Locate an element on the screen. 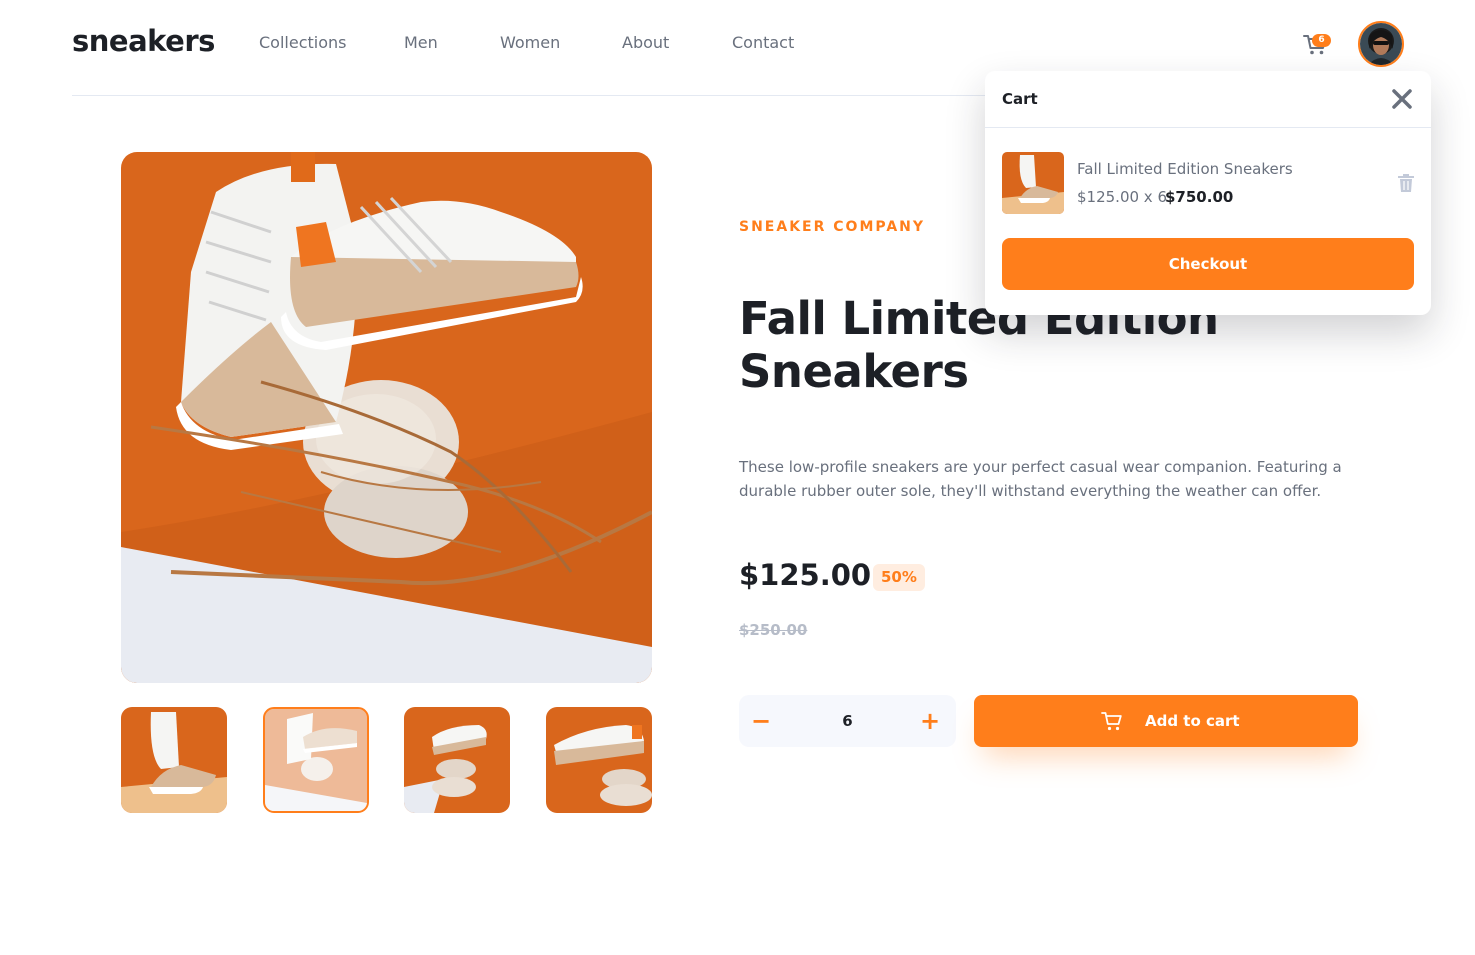 This screenshot has width=1475, height=955. add-to-cart-button: Add to cart is located at coordinates (1166, 721).